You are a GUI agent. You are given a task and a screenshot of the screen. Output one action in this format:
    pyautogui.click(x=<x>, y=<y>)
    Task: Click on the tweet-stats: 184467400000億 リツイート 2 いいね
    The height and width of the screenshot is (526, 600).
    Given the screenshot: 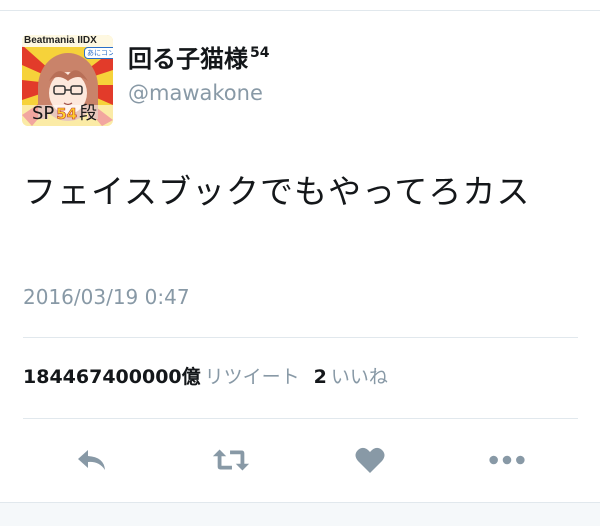 What is the action you would take?
    pyautogui.click(x=205, y=377)
    